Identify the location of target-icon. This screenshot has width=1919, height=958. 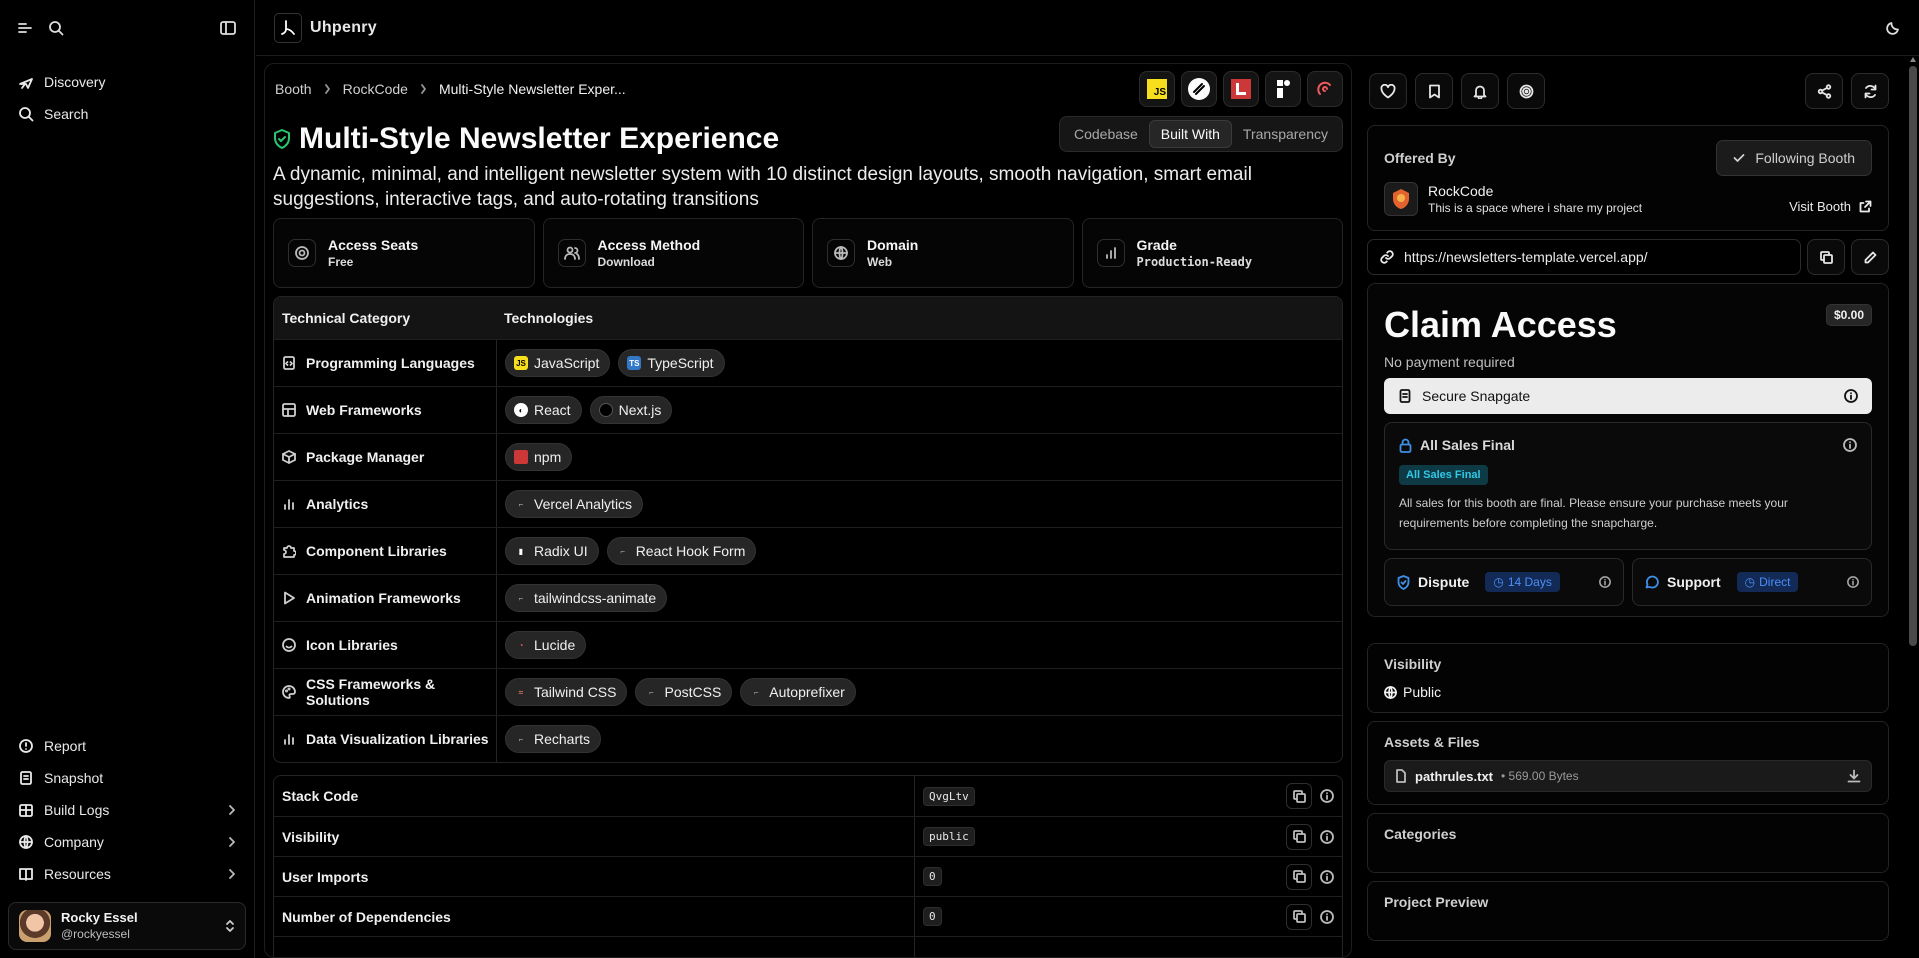
(1526, 91).